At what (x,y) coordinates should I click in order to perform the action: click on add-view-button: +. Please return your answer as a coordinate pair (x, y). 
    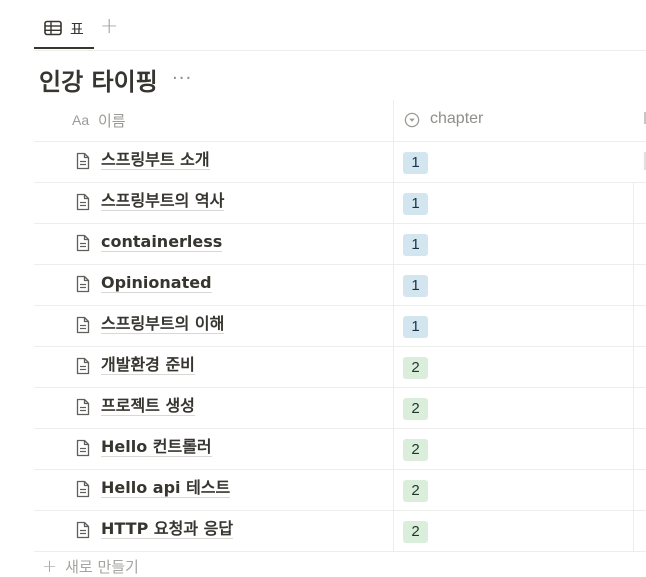
    Looking at the image, I should click on (109, 26).